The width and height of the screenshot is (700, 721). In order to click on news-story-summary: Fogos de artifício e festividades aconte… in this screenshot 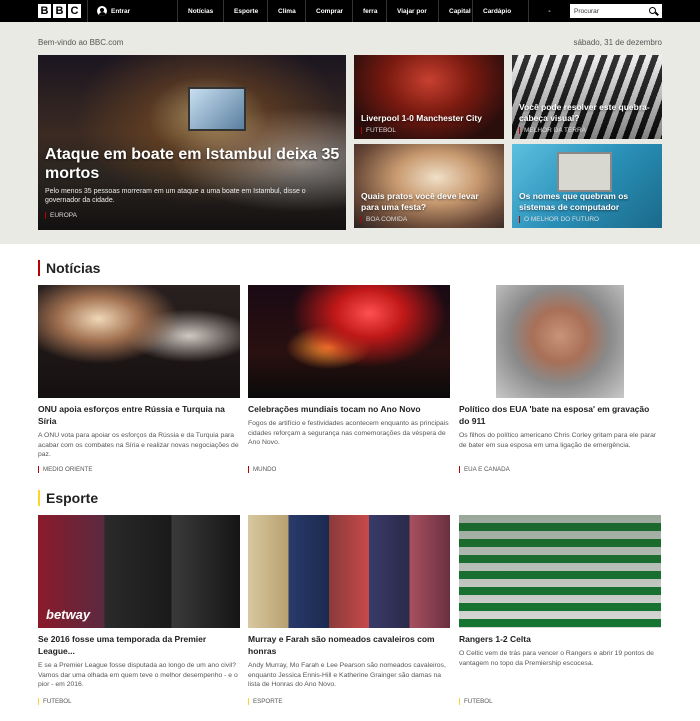, I will do `click(348, 433)`.